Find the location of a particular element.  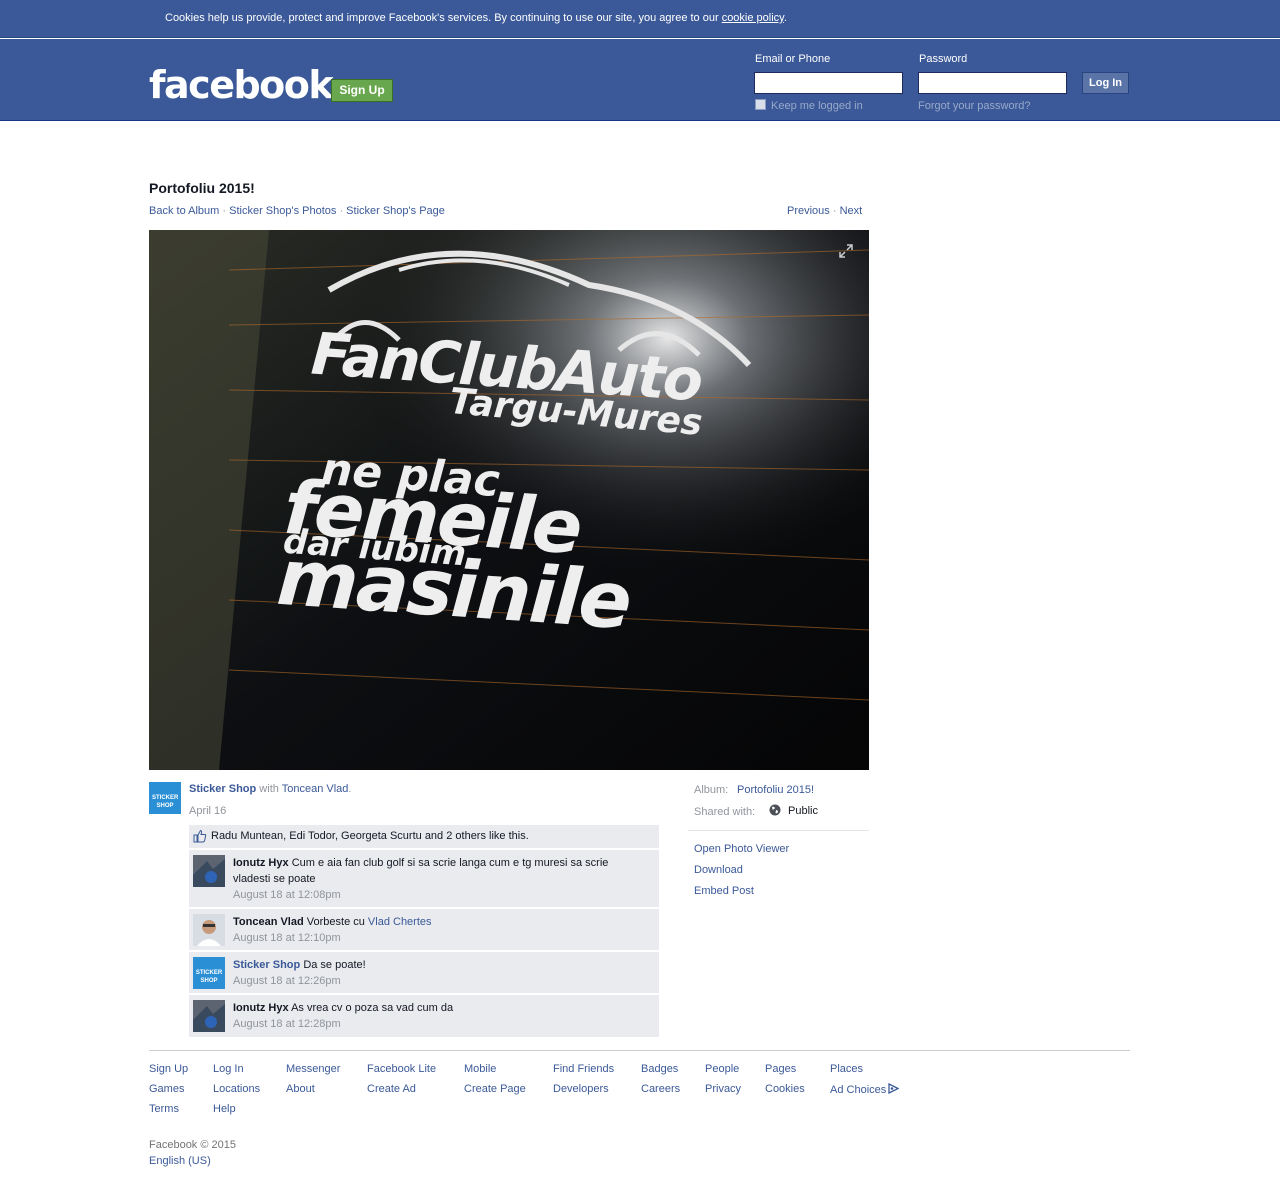

page-link: Sticker Shop's Page is located at coordinates (395, 211).